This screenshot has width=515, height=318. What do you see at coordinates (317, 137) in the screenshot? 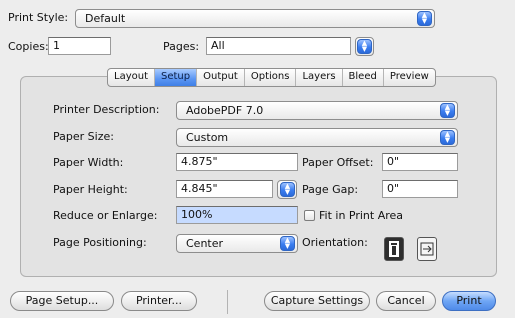
I see `paper-size-popup: Custom ▲ ▼` at bounding box center [317, 137].